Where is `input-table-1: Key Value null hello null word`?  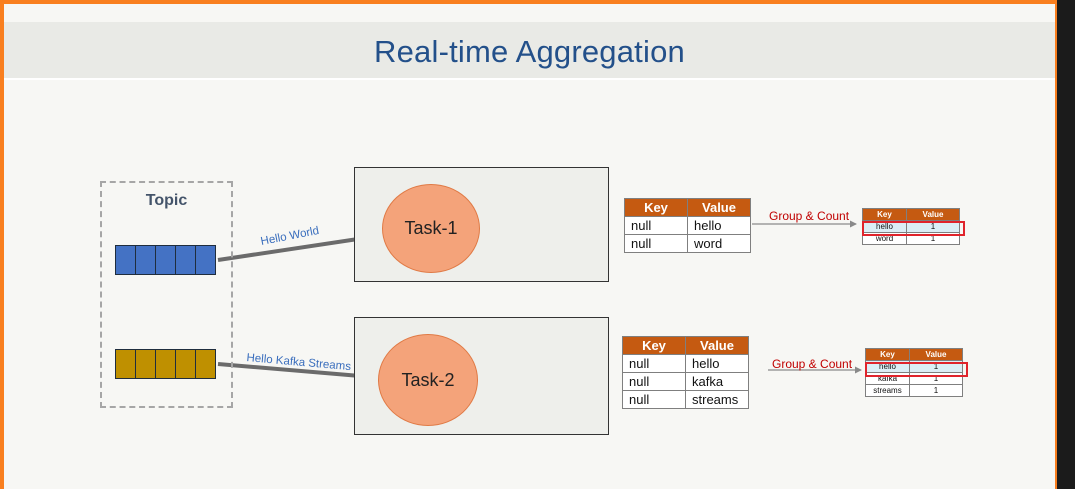 input-table-1: Key Value null hello null word is located at coordinates (687, 225).